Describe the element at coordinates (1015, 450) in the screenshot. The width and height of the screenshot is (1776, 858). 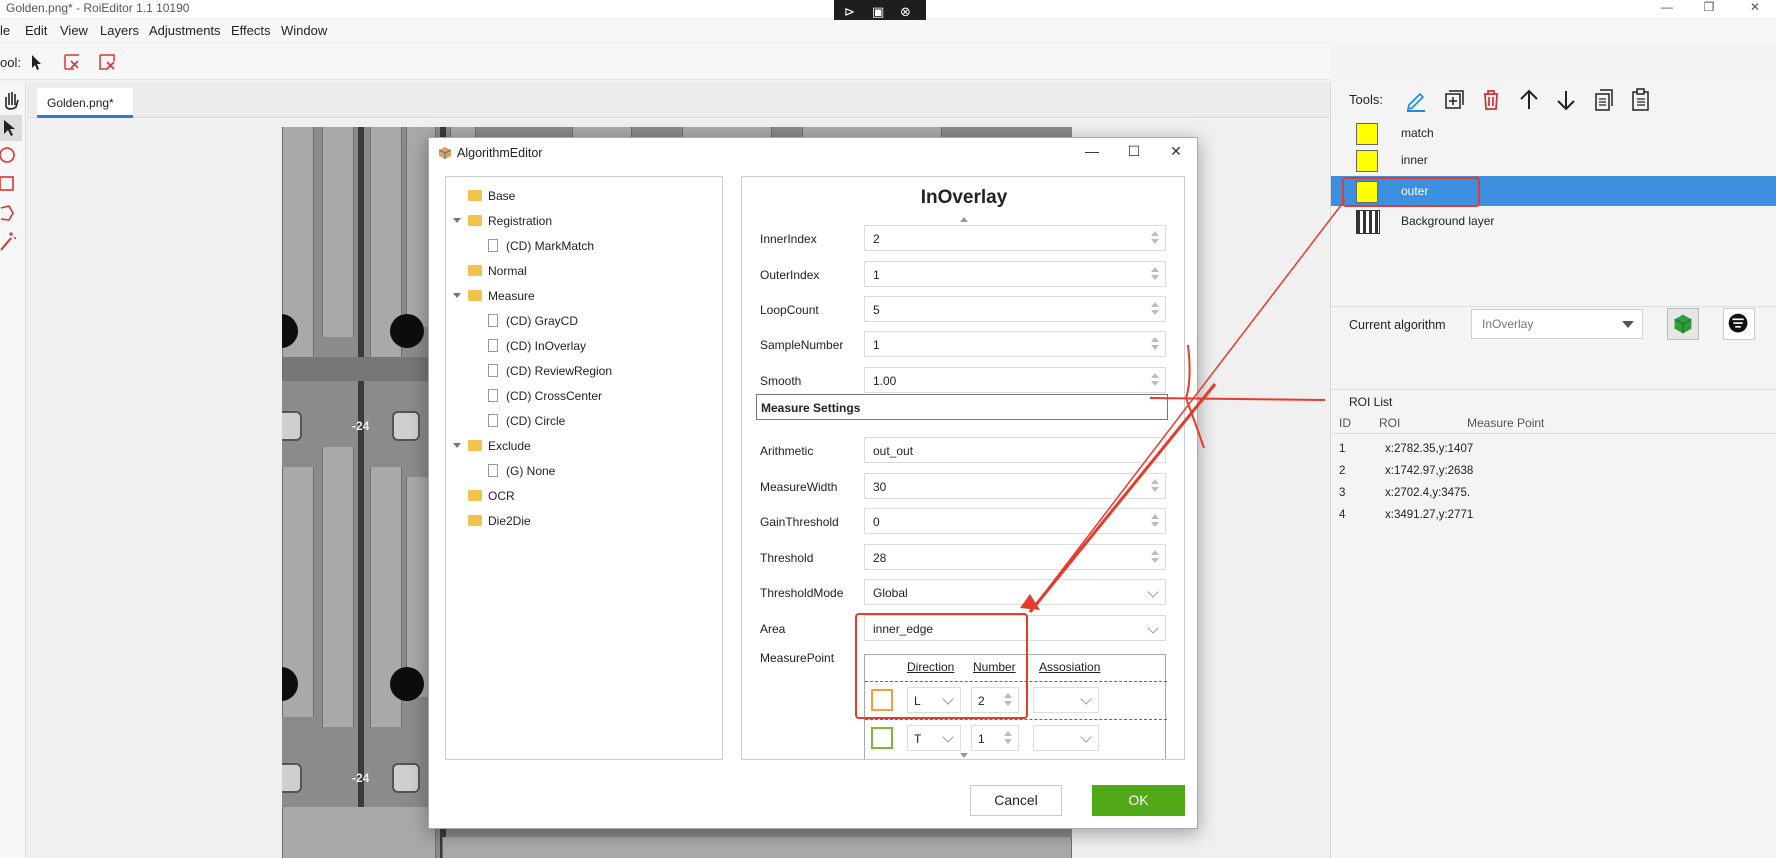
I see `arithmetic-input: out_out` at that location.